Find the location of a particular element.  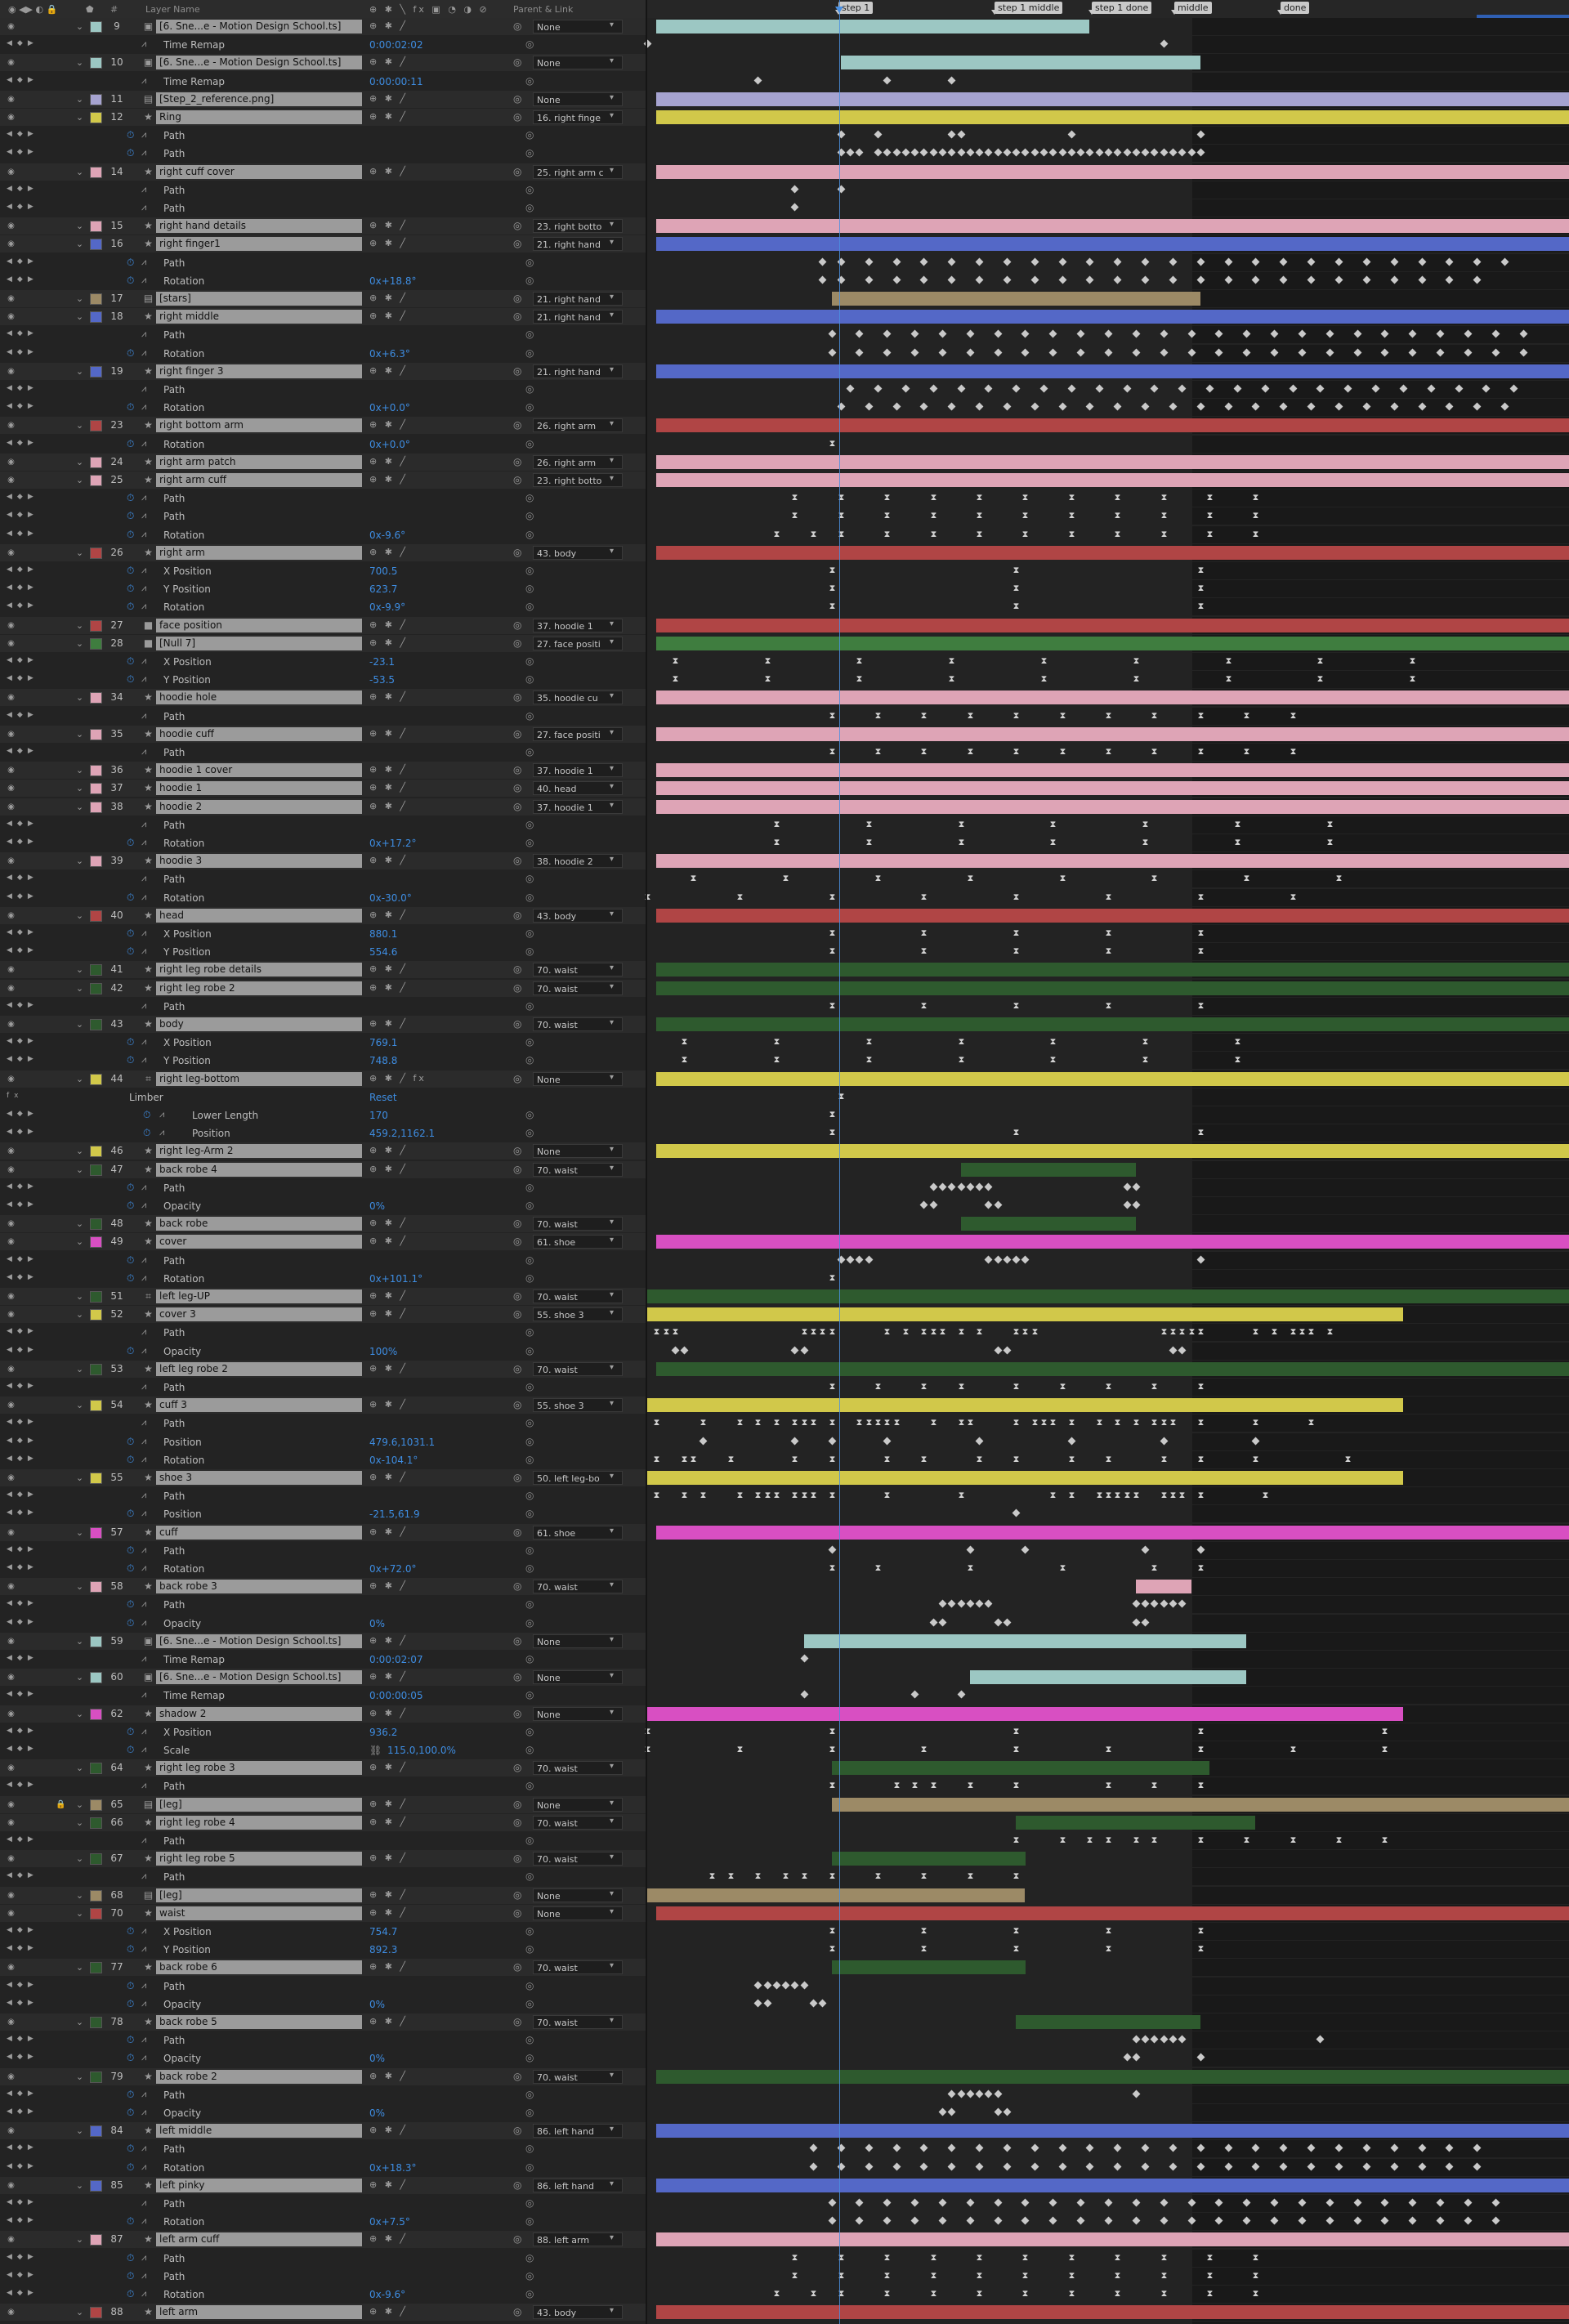

property-value: 0x-104.1° is located at coordinates (393, 1460).